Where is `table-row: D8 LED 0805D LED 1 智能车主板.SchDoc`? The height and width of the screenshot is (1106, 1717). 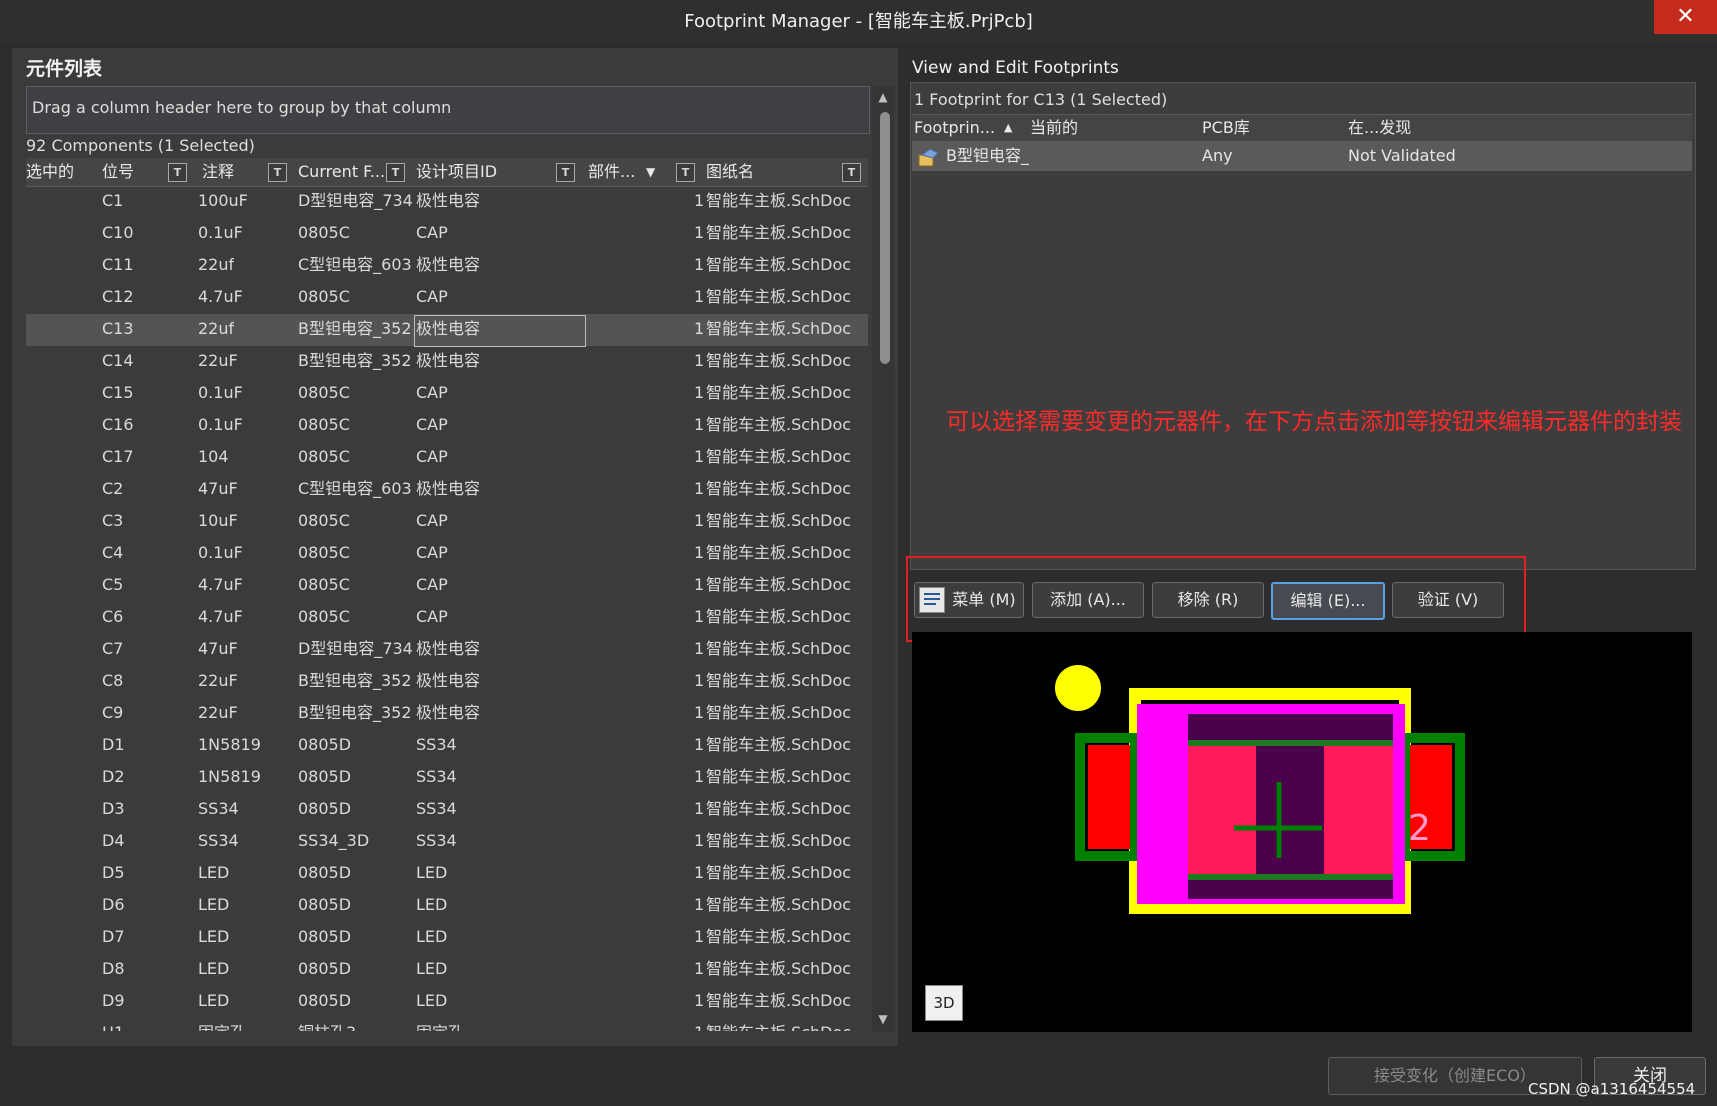
table-row: D8 LED 0805D LED 1 智能车主板.SchDoc is located at coordinates (447, 970).